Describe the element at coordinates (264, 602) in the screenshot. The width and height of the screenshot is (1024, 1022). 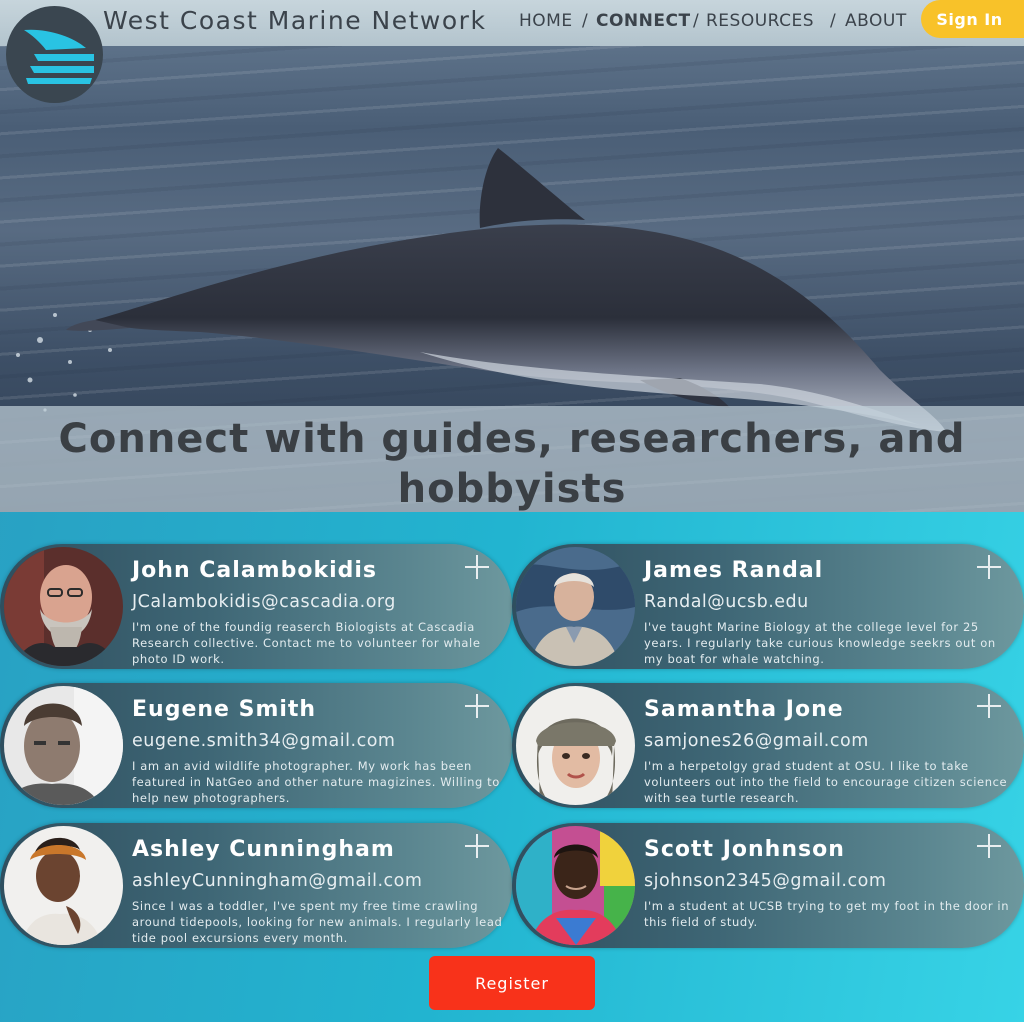
I see `profile-email: JCalambokidis@cascadia.org` at that location.